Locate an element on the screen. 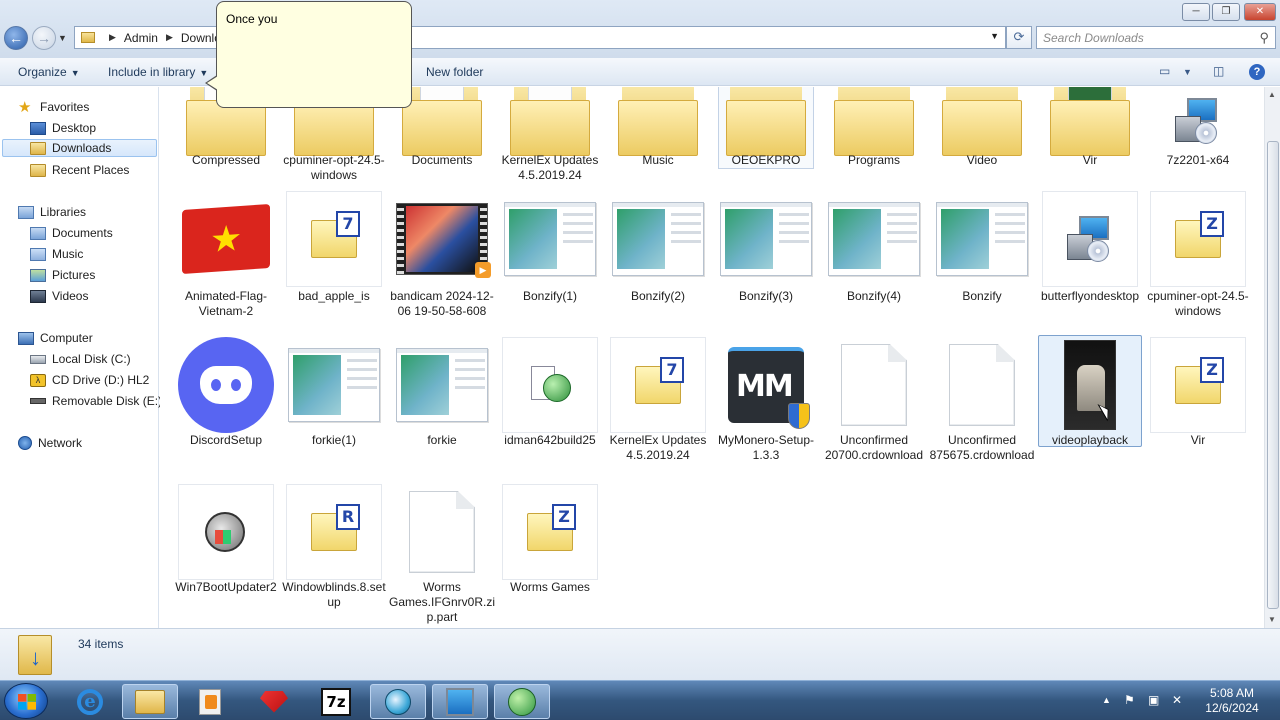 The width and height of the screenshot is (1280, 720). start-button is located at coordinates (26, 701).